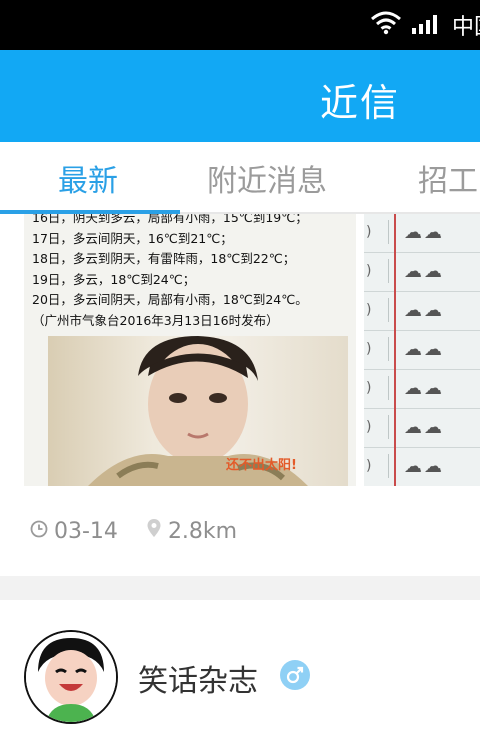 The image size is (480, 745). What do you see at coordinates (360, 103) in the screenshot?
I see `app-title: 近信` at bounding box center [360, 103].